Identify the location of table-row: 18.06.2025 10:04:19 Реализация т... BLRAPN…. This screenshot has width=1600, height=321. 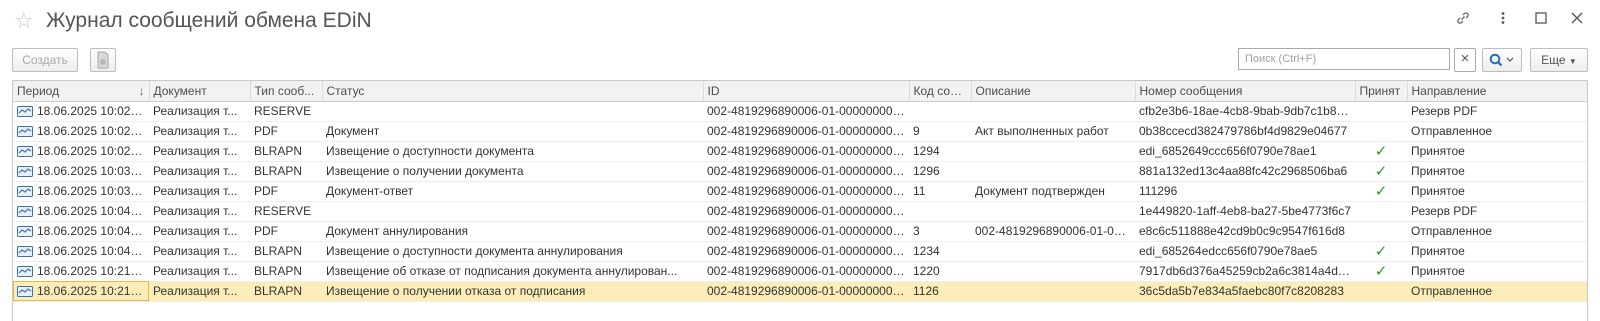
(800, 251).